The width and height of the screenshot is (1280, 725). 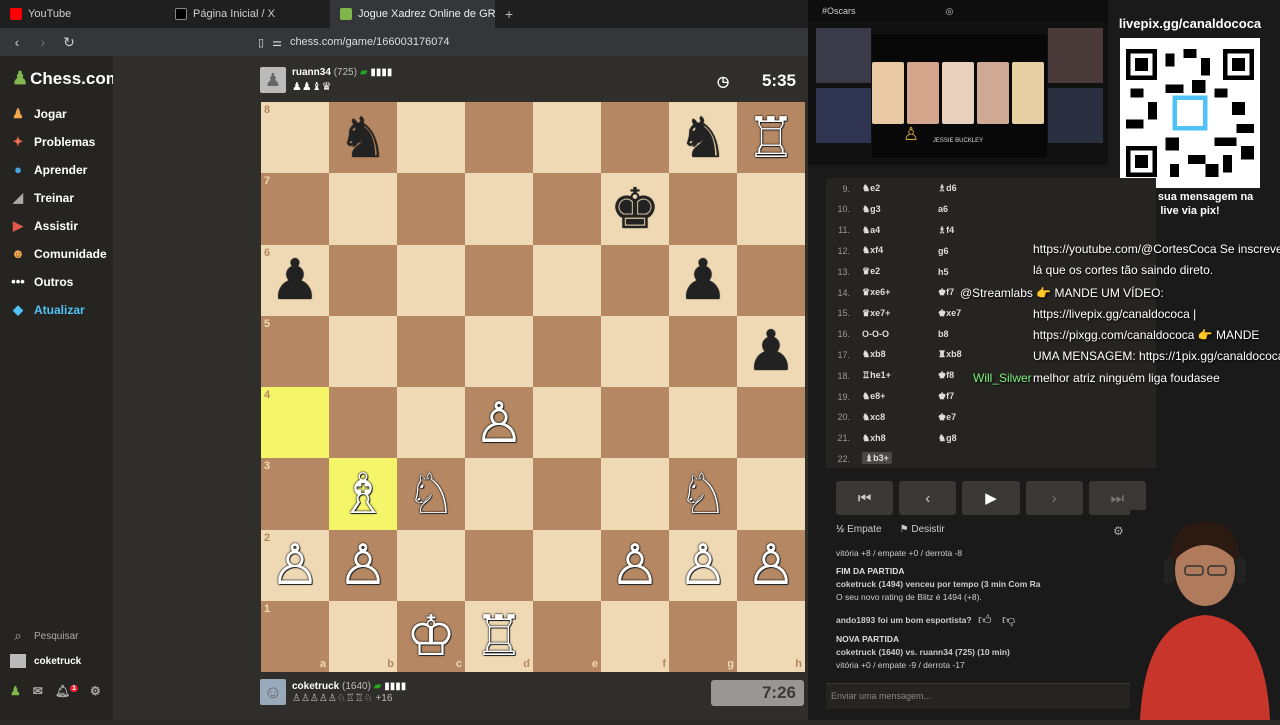 I want to click on thumbs-up-icon: 👍︎, so click(x=985, y=620).